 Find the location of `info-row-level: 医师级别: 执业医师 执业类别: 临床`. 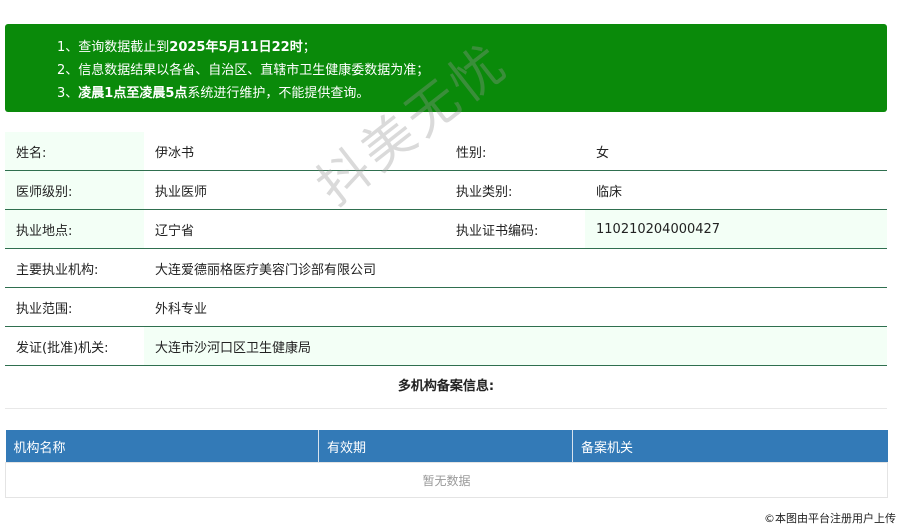

info-row-level: 医师级别: 执业医师 执业类别: 临床 is located at coordinates (446, 190).